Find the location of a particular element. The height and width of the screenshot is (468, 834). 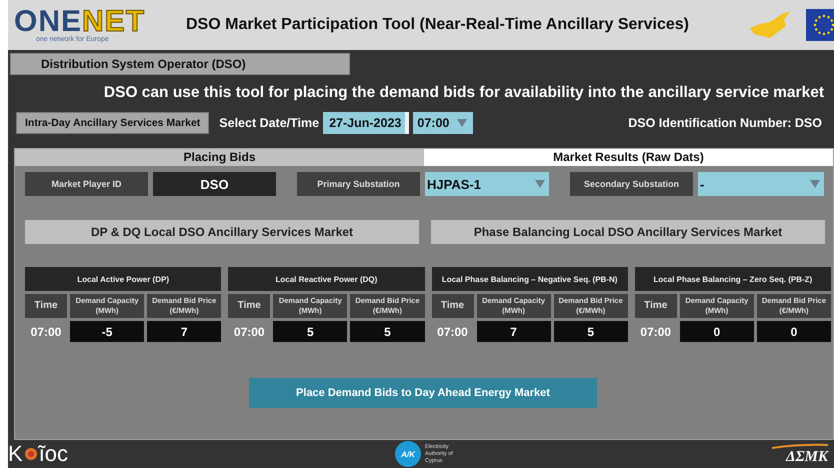

tab: Market Results (Raw Dats) is located at coordinates (628, 157).